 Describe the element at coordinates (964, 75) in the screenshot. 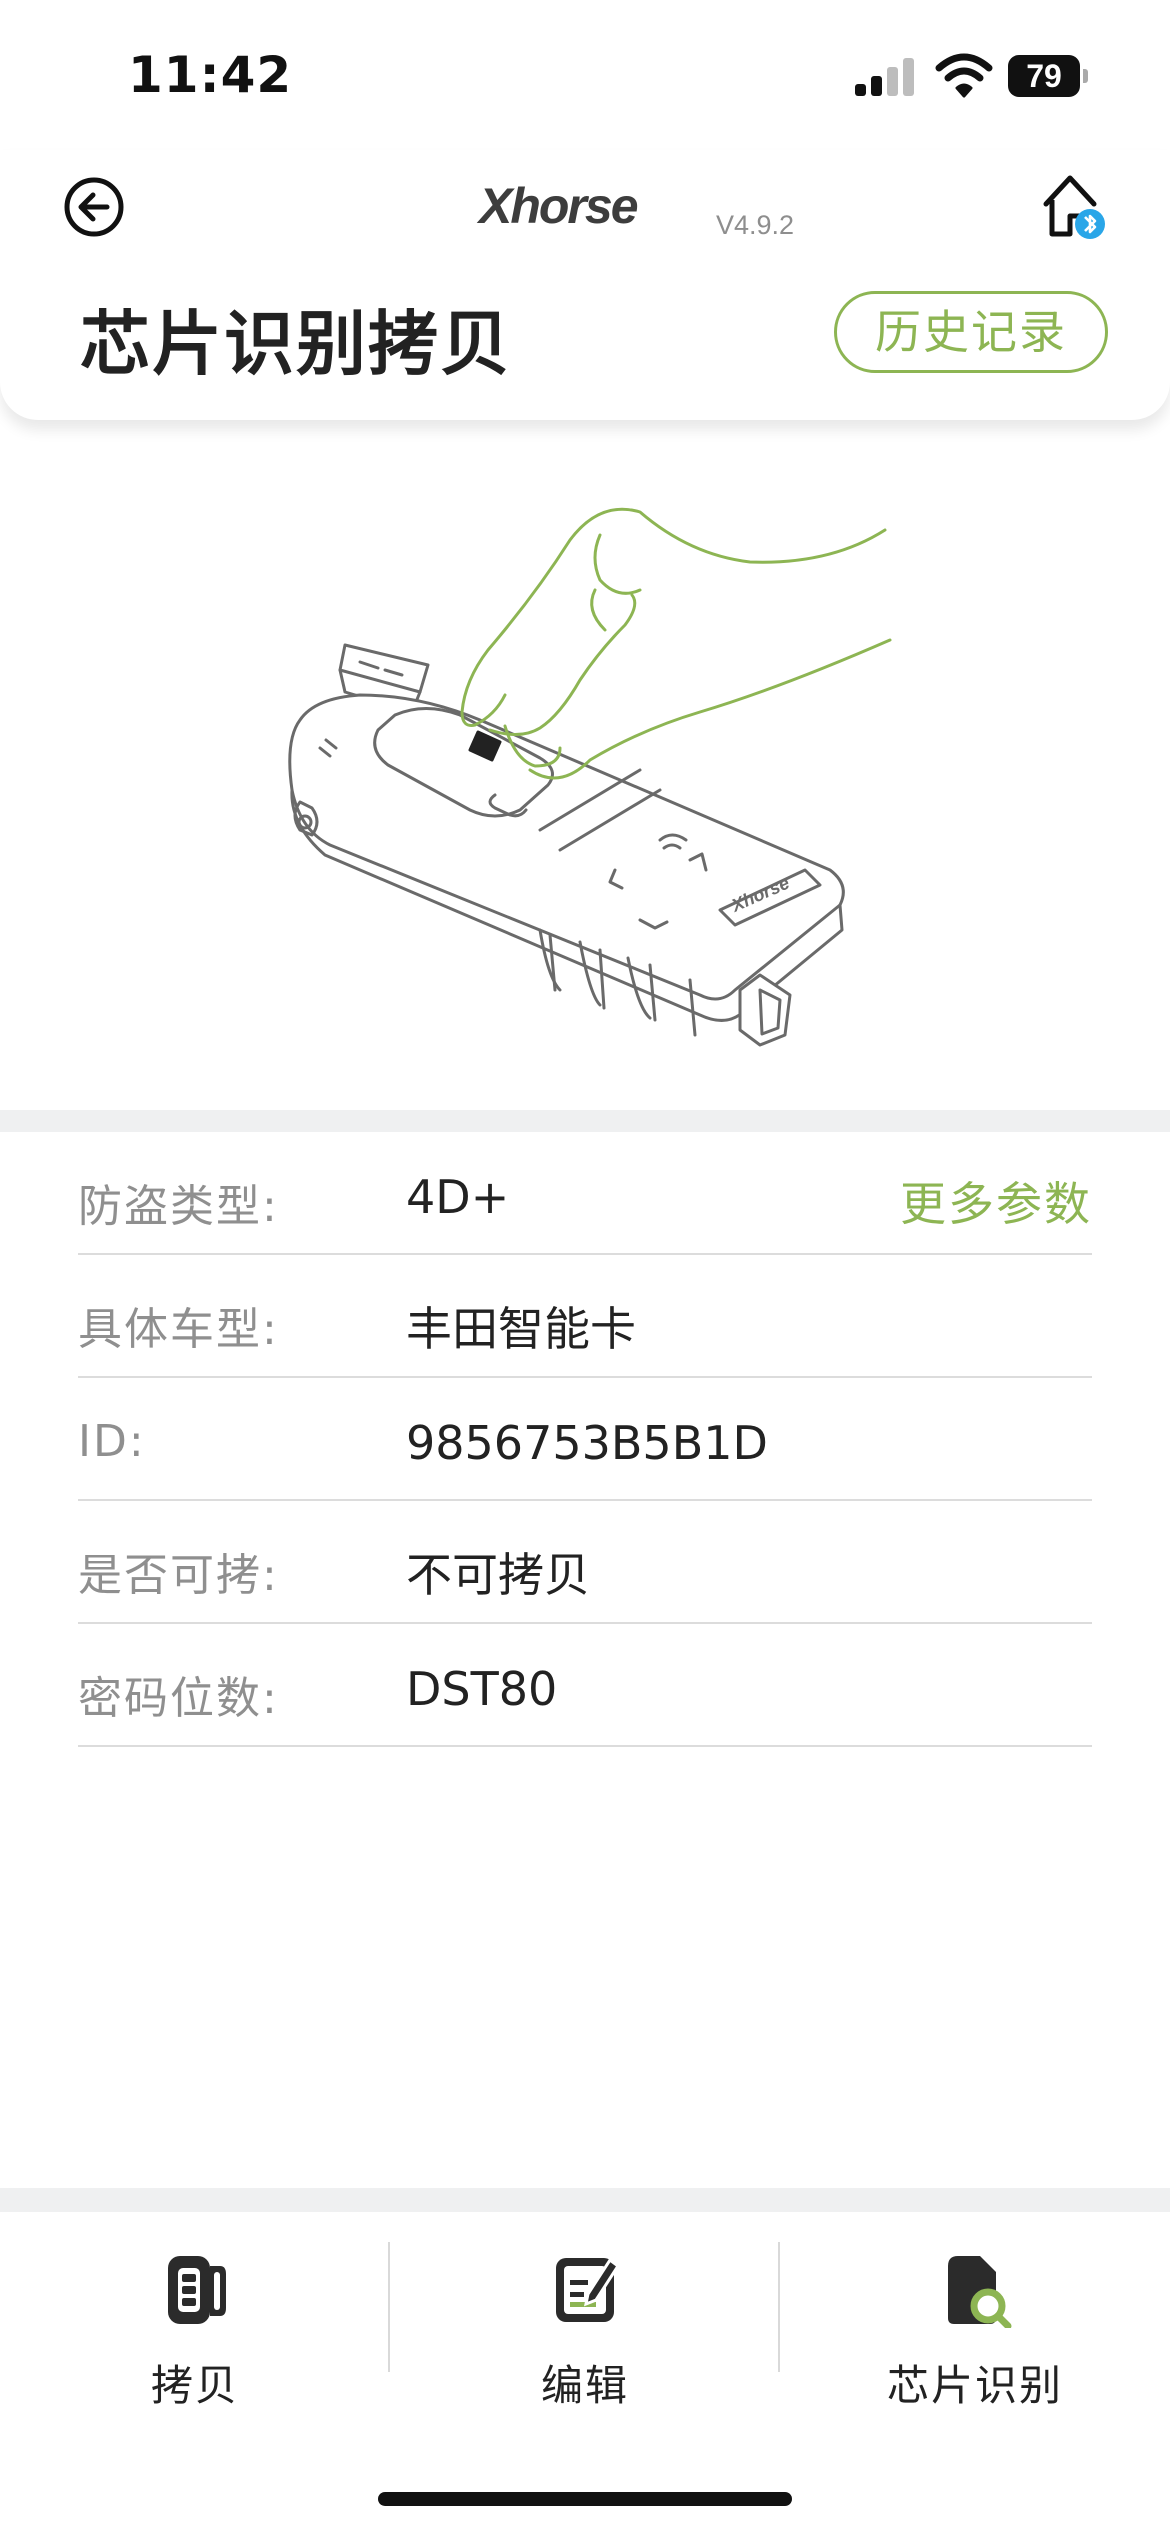

I see `wifi-icon` at that location.